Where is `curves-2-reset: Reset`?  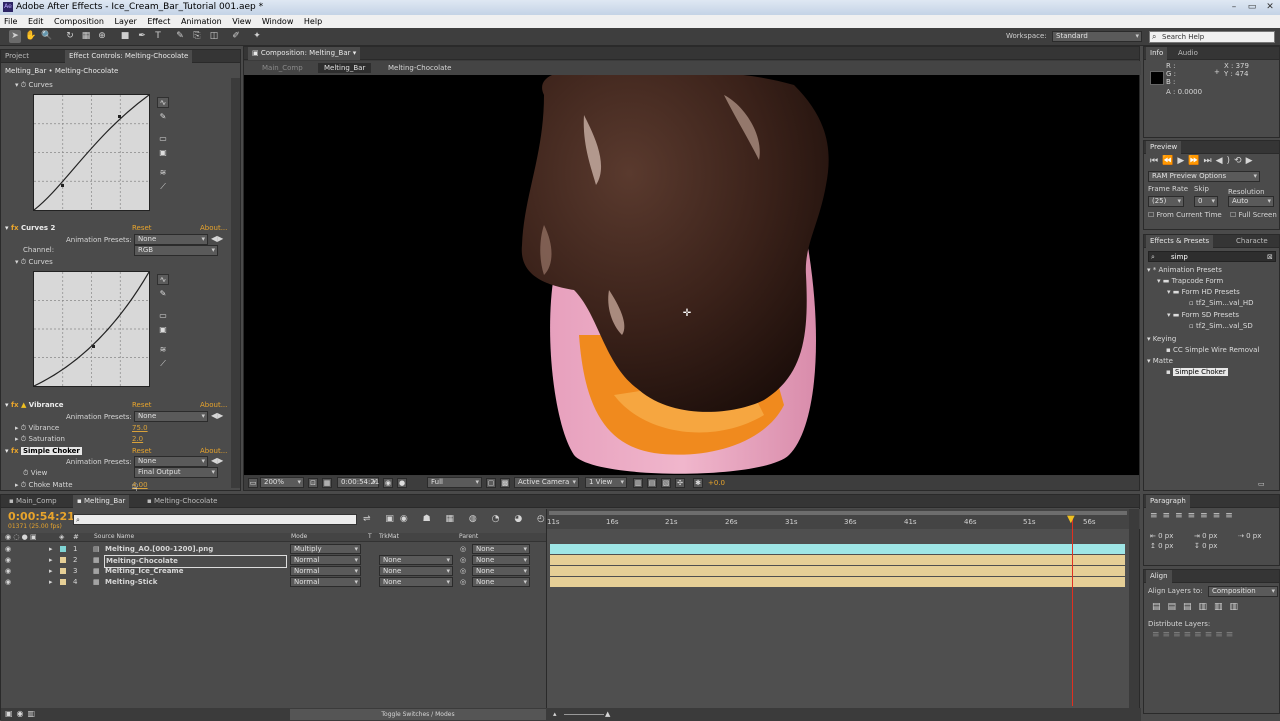 curves-2-reset: Reset is located at coordinates (142, 228).